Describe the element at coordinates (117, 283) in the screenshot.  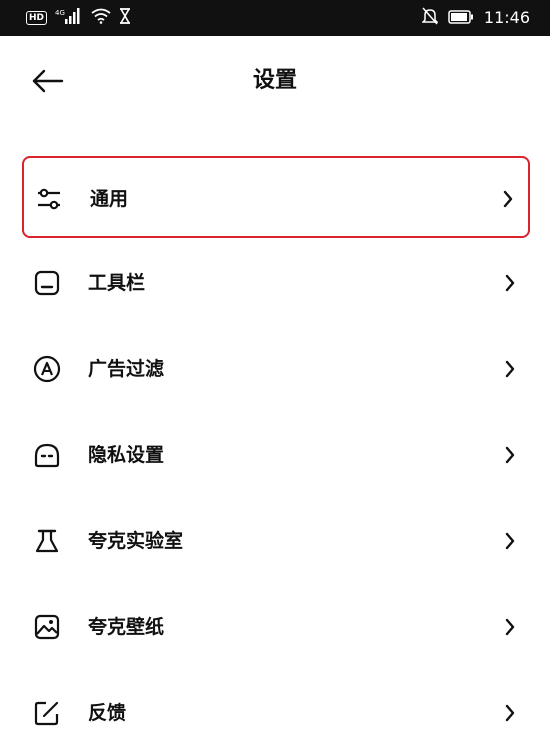
I see `settings-item-label: 工具栏` at that location.